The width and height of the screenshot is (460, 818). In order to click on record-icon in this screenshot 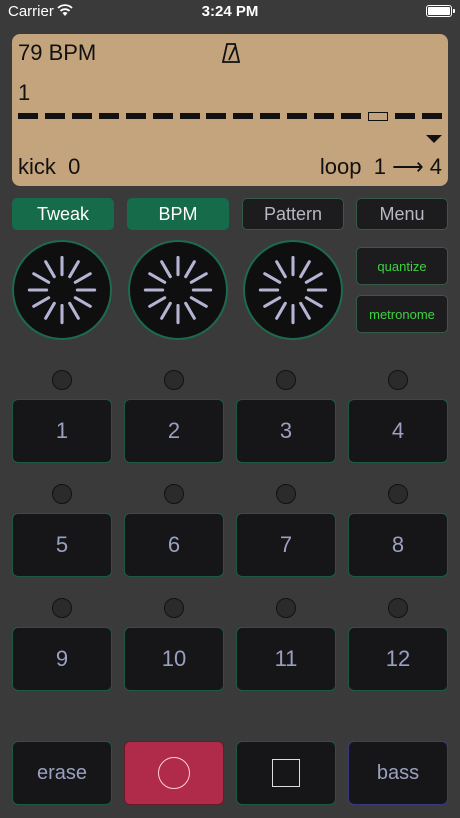, I will do `click(174, 773)`.